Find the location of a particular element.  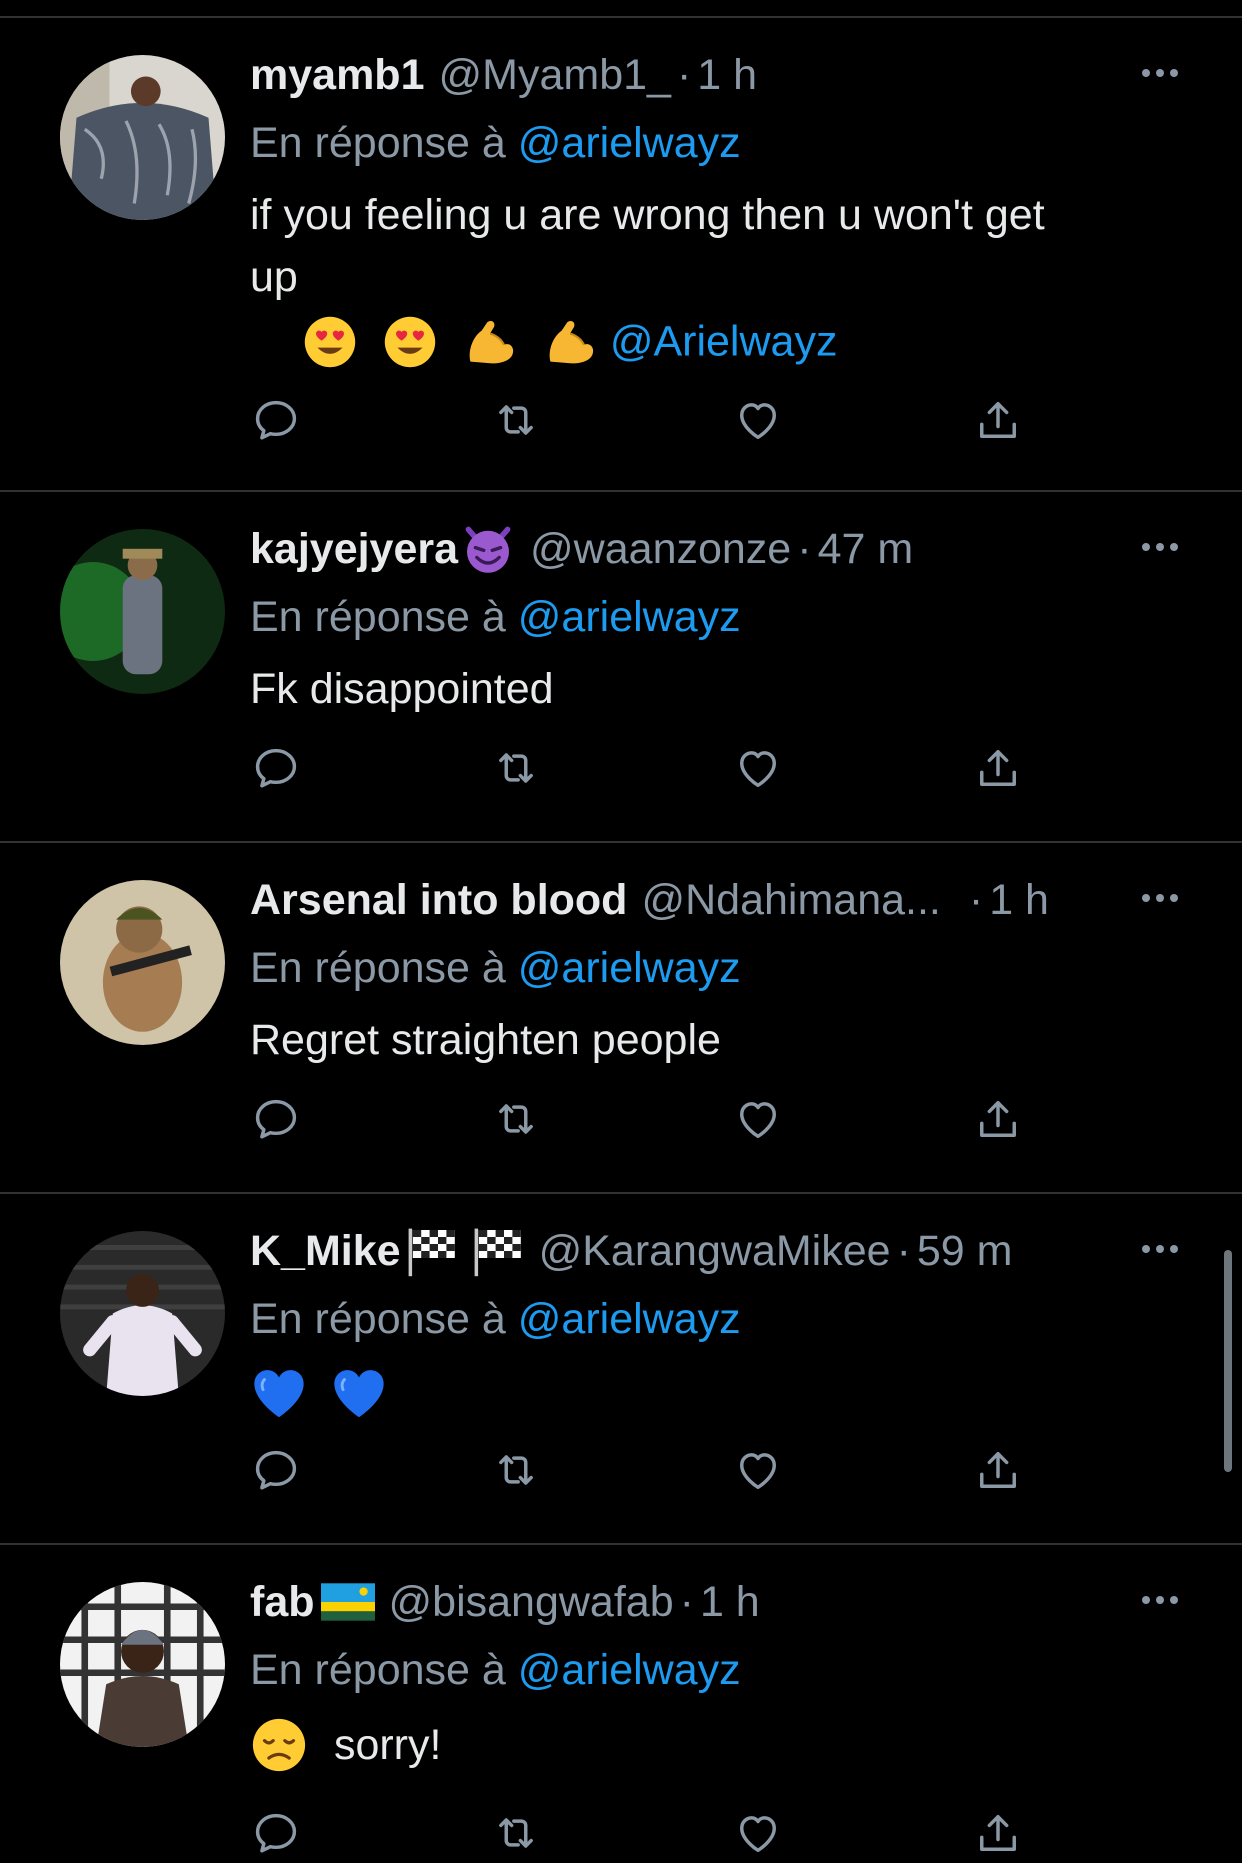

share-icon is located at coordinates (998, 1470).